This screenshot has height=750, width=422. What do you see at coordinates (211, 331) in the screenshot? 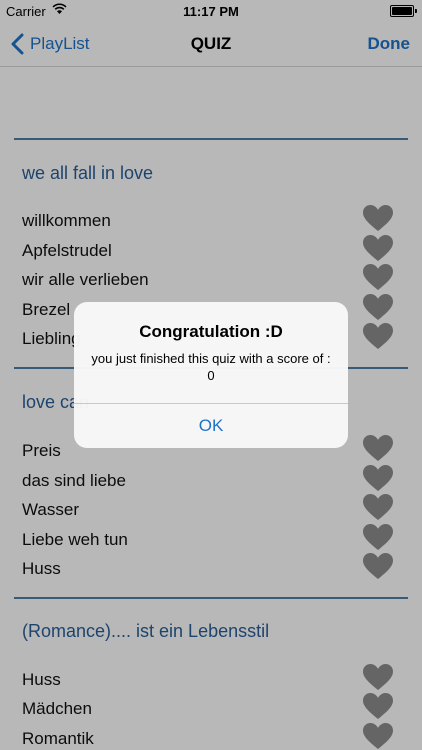
I see `alert-title: Congratulation :D` at bounding box center [211, 331].